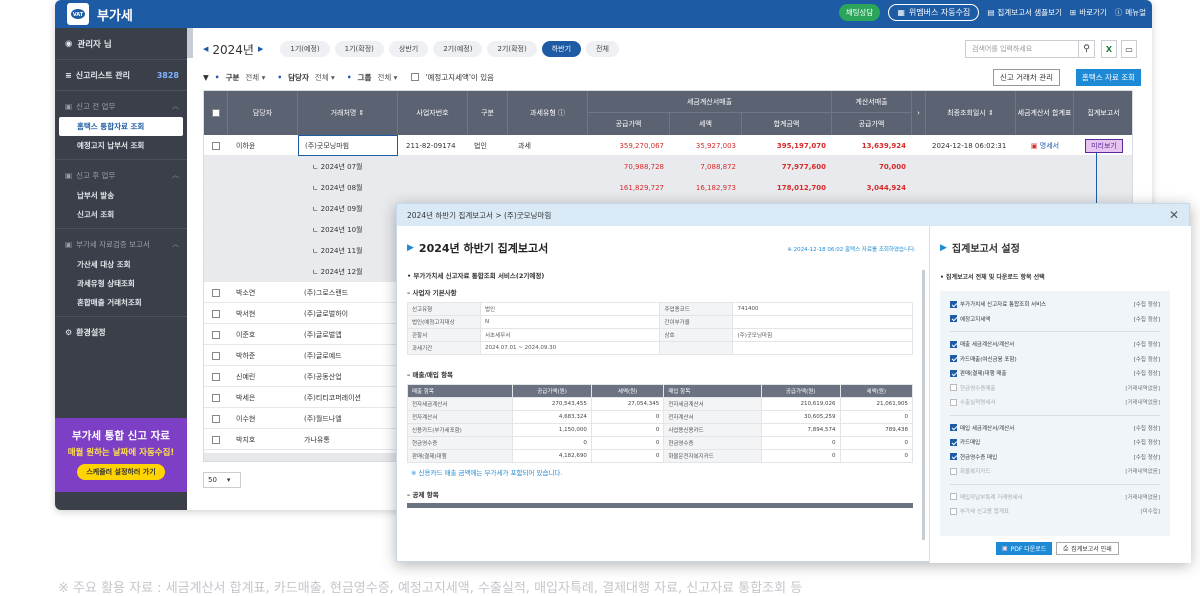 This screenshot has width=1200, height=596. I want to click on row-client: 가나유통, so click(348, 439).